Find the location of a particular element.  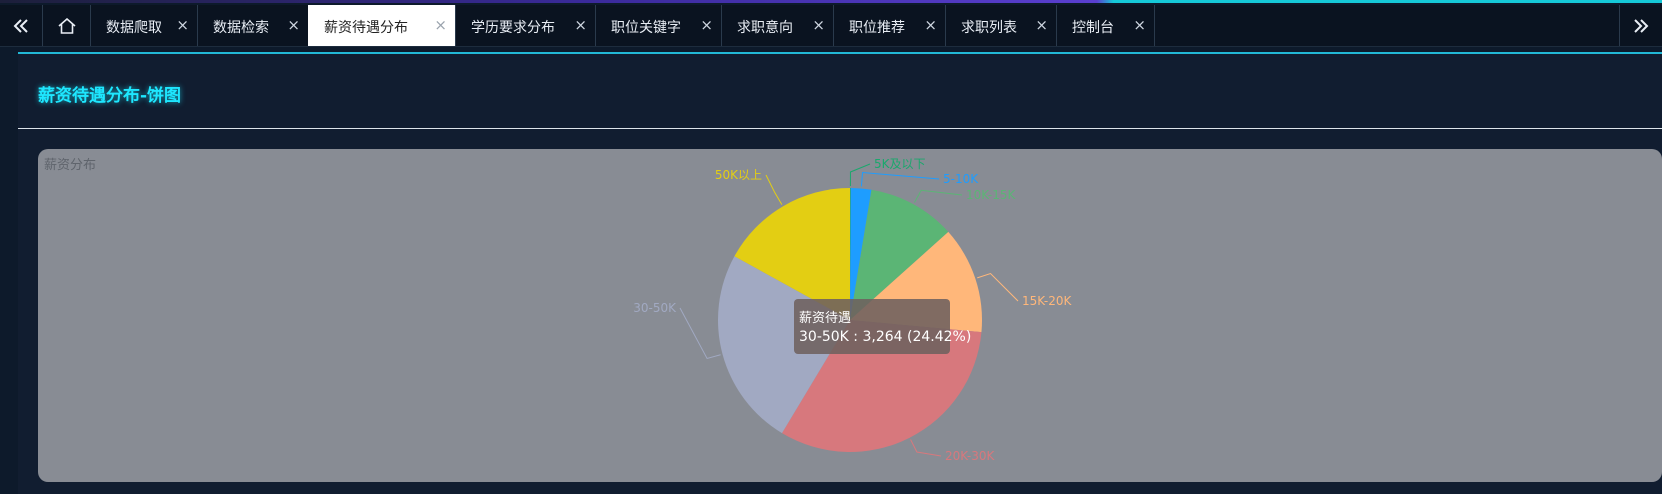

scroll-tabs-right-button is located at coordinates (1640, 25).